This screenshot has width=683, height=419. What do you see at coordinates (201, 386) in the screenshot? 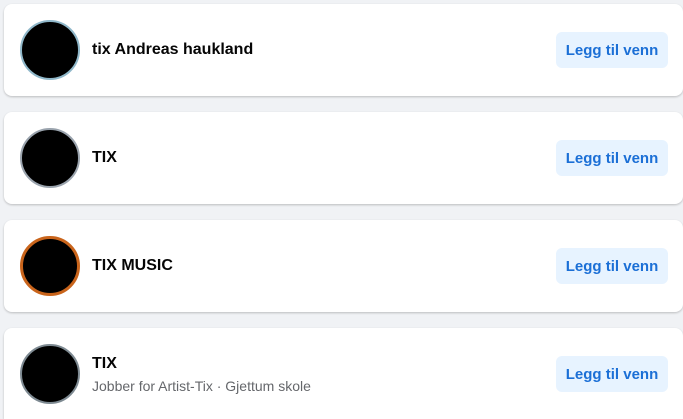
I see `person-subtitle: Jobber for Artist-Tix · Gjettum skole` at bounding box center [201, 386].